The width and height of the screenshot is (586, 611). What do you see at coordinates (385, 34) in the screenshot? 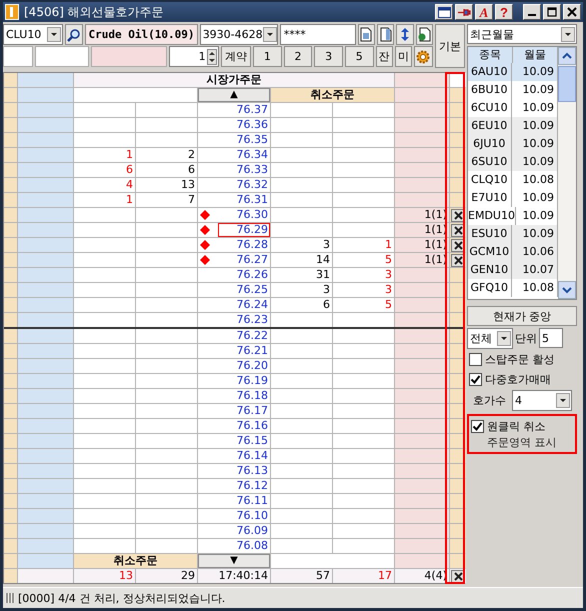
I see `split-document-button` at bounding box center [385, 34].